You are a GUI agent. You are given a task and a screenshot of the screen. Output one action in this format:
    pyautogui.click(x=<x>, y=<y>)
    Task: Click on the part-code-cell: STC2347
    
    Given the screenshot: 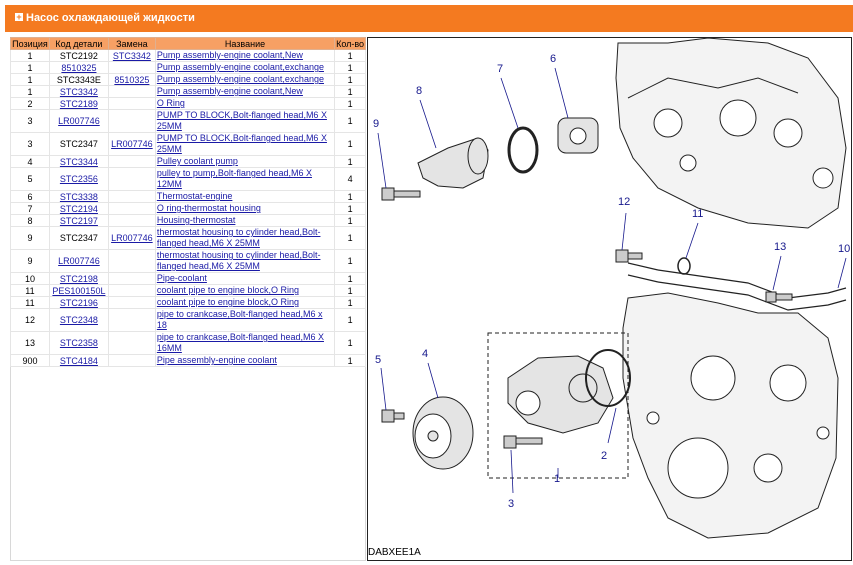 What is the action you would take?
    pyautogui.click(x=78, y=144)
    